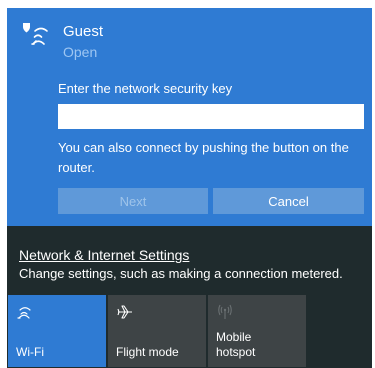  I want to click on security-key-input, so click(211, 116).